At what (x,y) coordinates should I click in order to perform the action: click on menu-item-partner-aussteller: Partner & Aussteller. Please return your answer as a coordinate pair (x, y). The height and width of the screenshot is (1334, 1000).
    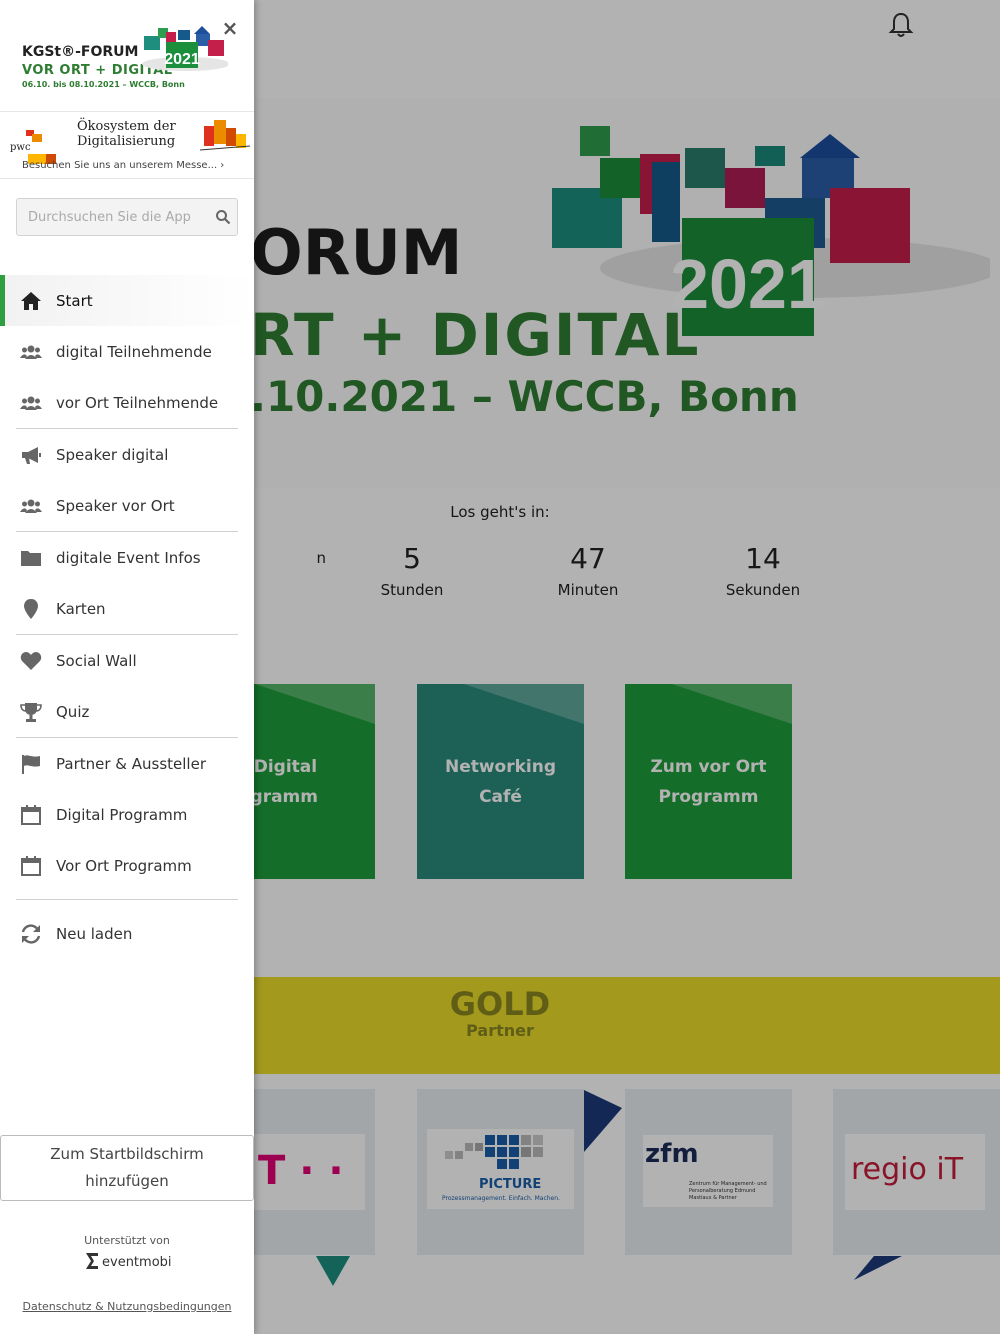
    Looking at the image, I should click on (127, 763).